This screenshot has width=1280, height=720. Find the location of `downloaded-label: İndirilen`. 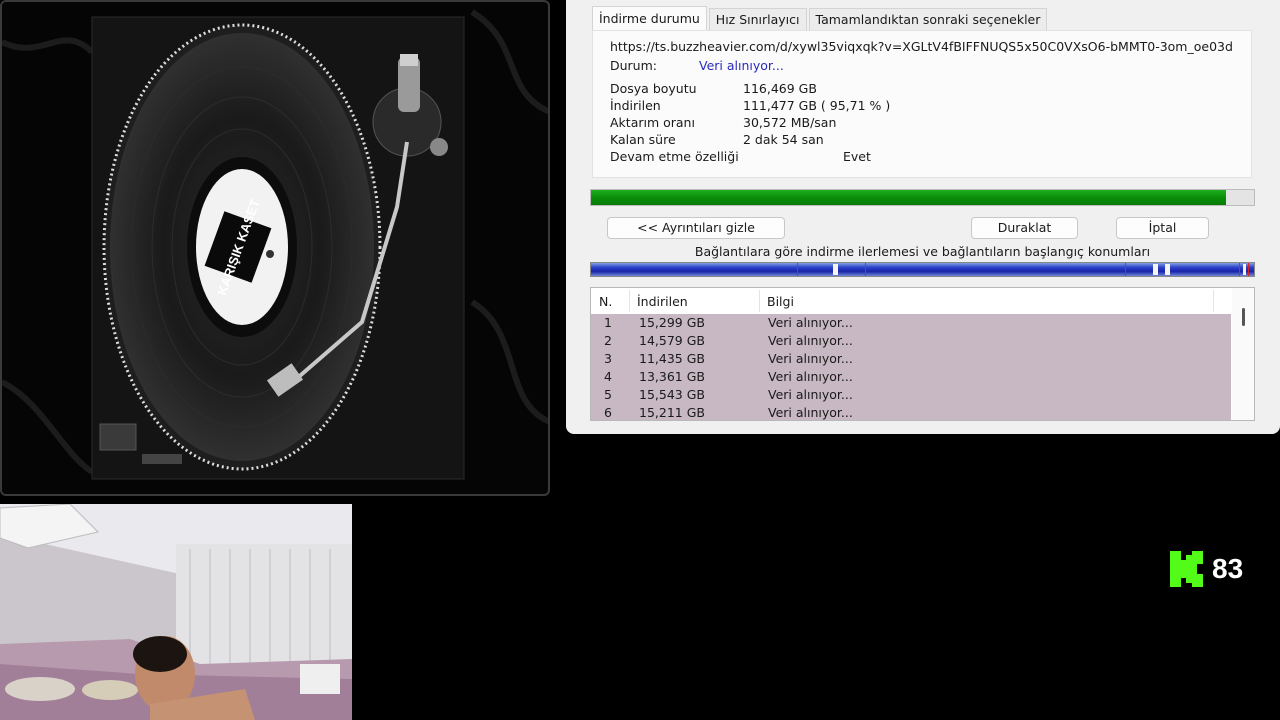

downloaded-label: İndirilen is located at coordinates (635, 105).